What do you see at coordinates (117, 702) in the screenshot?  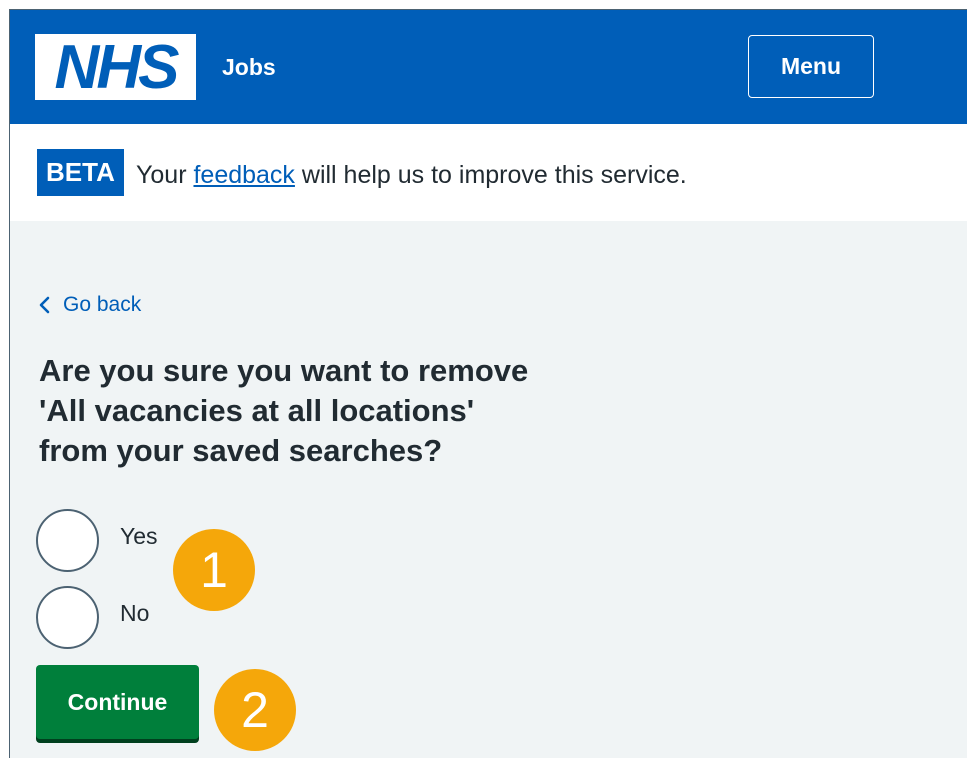 I see `continue-button: Continue` at bounding box center [117, 702].